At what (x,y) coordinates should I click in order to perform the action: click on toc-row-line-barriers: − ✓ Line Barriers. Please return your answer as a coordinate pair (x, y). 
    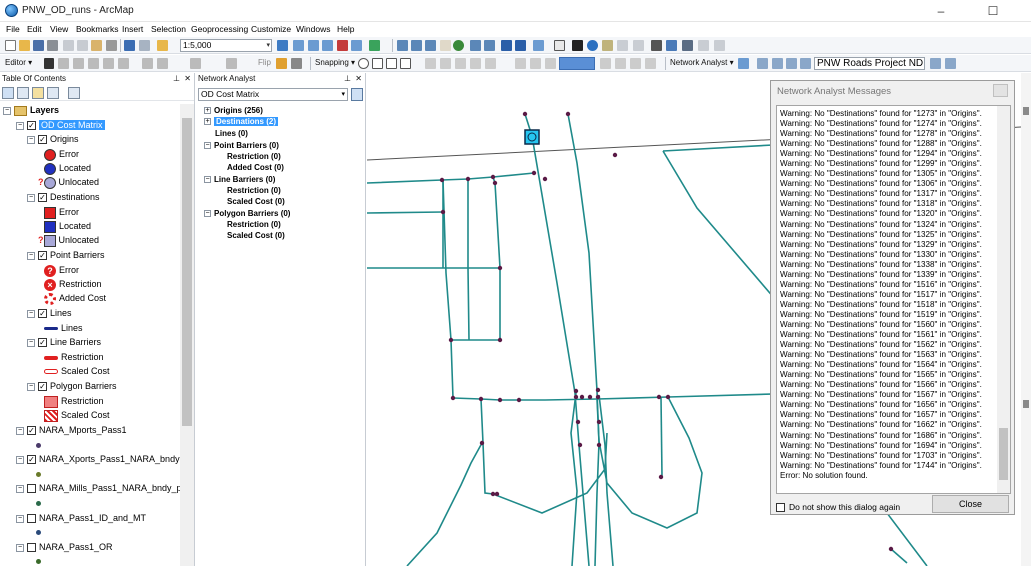
    Looking at the image, I should click on (64, 342).